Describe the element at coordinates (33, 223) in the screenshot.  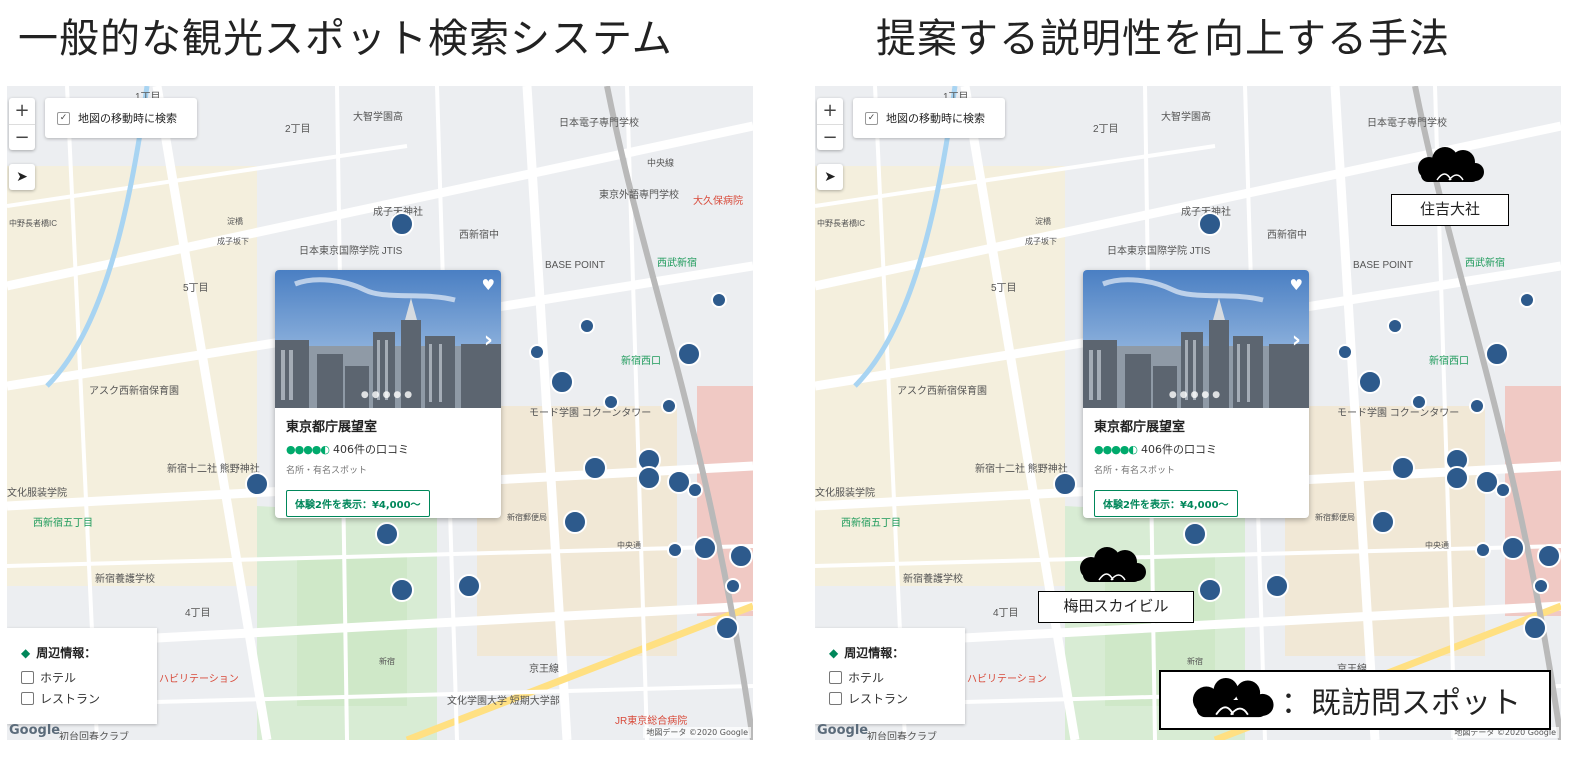
I see `map-label: 中野長者橋IC` at that location.